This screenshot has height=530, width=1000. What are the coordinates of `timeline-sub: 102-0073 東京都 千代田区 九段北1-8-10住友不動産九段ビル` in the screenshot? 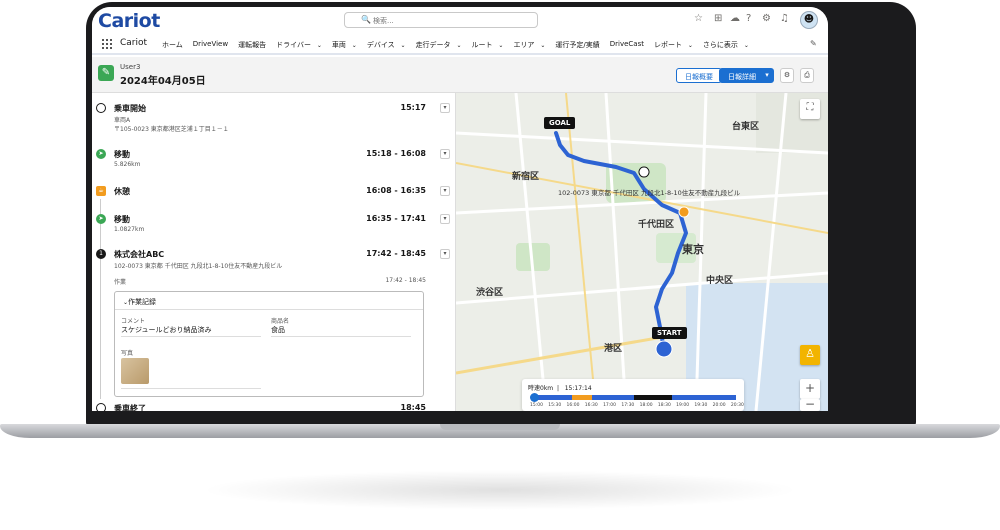 It's located at (198, 266).